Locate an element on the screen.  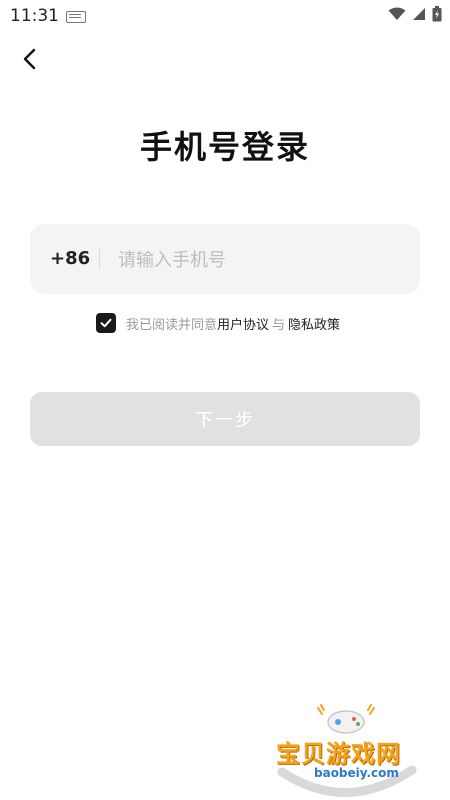
page-title: 手机号登录 is located at coordinates (224, 147).